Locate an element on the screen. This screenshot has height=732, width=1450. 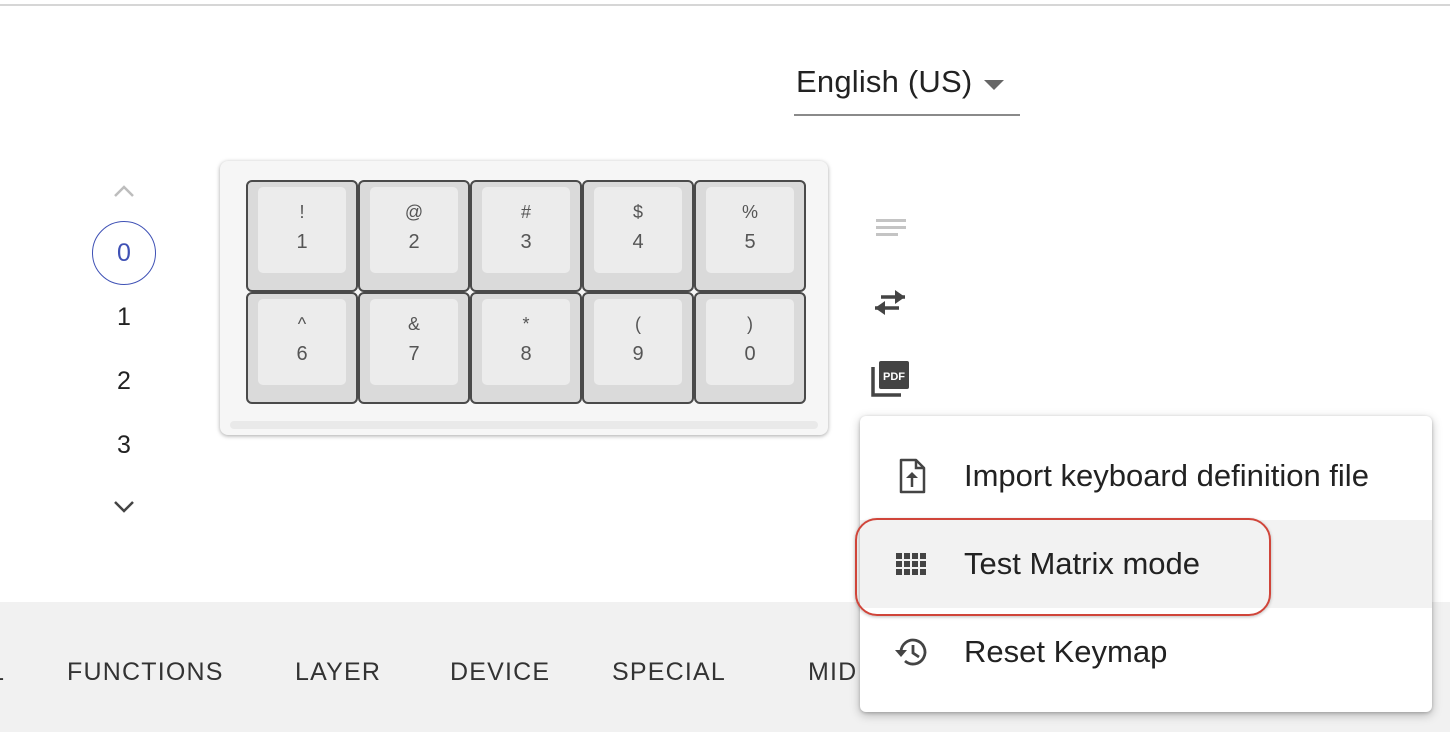
swap-horiz-icon is located at coordinates (890, 302).